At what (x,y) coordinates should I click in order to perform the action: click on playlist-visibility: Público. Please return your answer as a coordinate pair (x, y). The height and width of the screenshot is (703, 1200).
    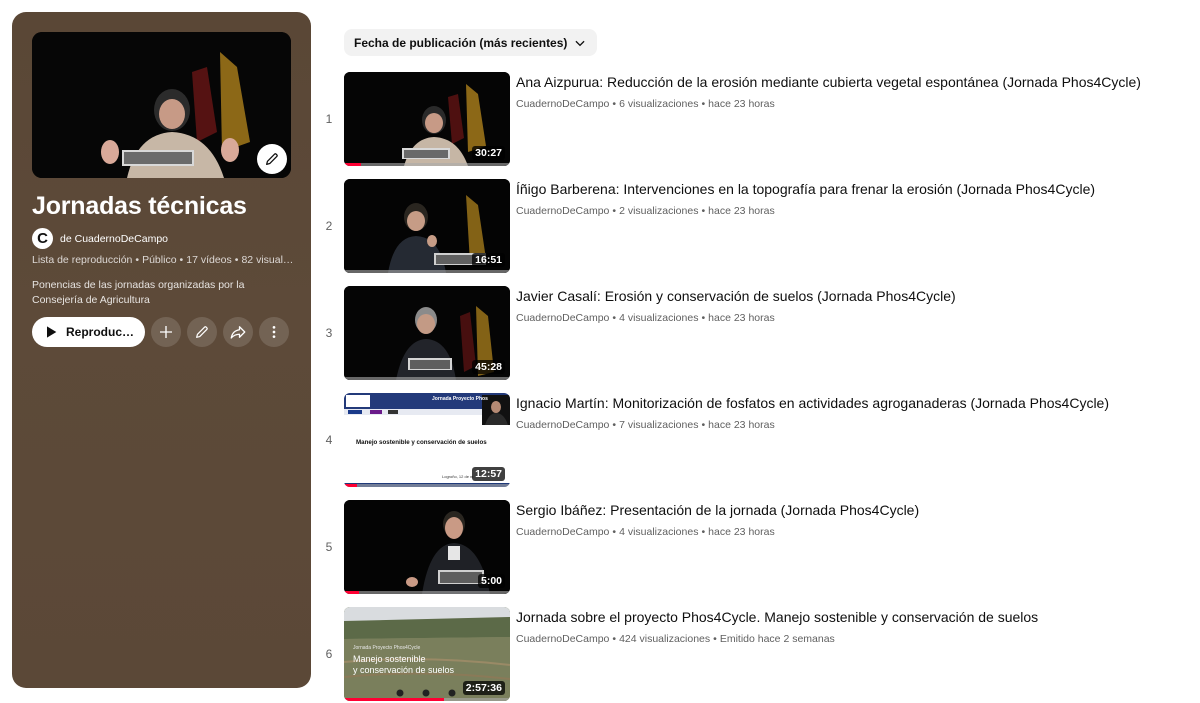
    Looking at the image, I should click on (159, 260).